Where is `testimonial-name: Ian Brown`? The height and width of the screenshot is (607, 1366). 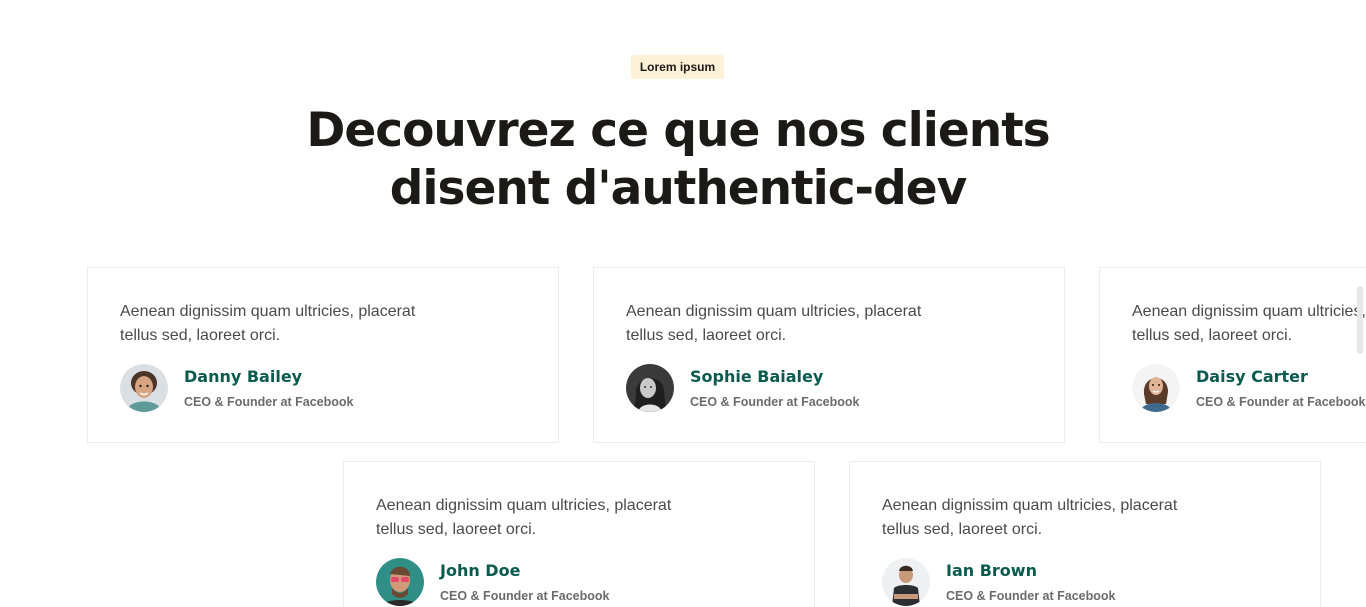
testimonial-name: Ian Brown is located at coordinates (991, 570).